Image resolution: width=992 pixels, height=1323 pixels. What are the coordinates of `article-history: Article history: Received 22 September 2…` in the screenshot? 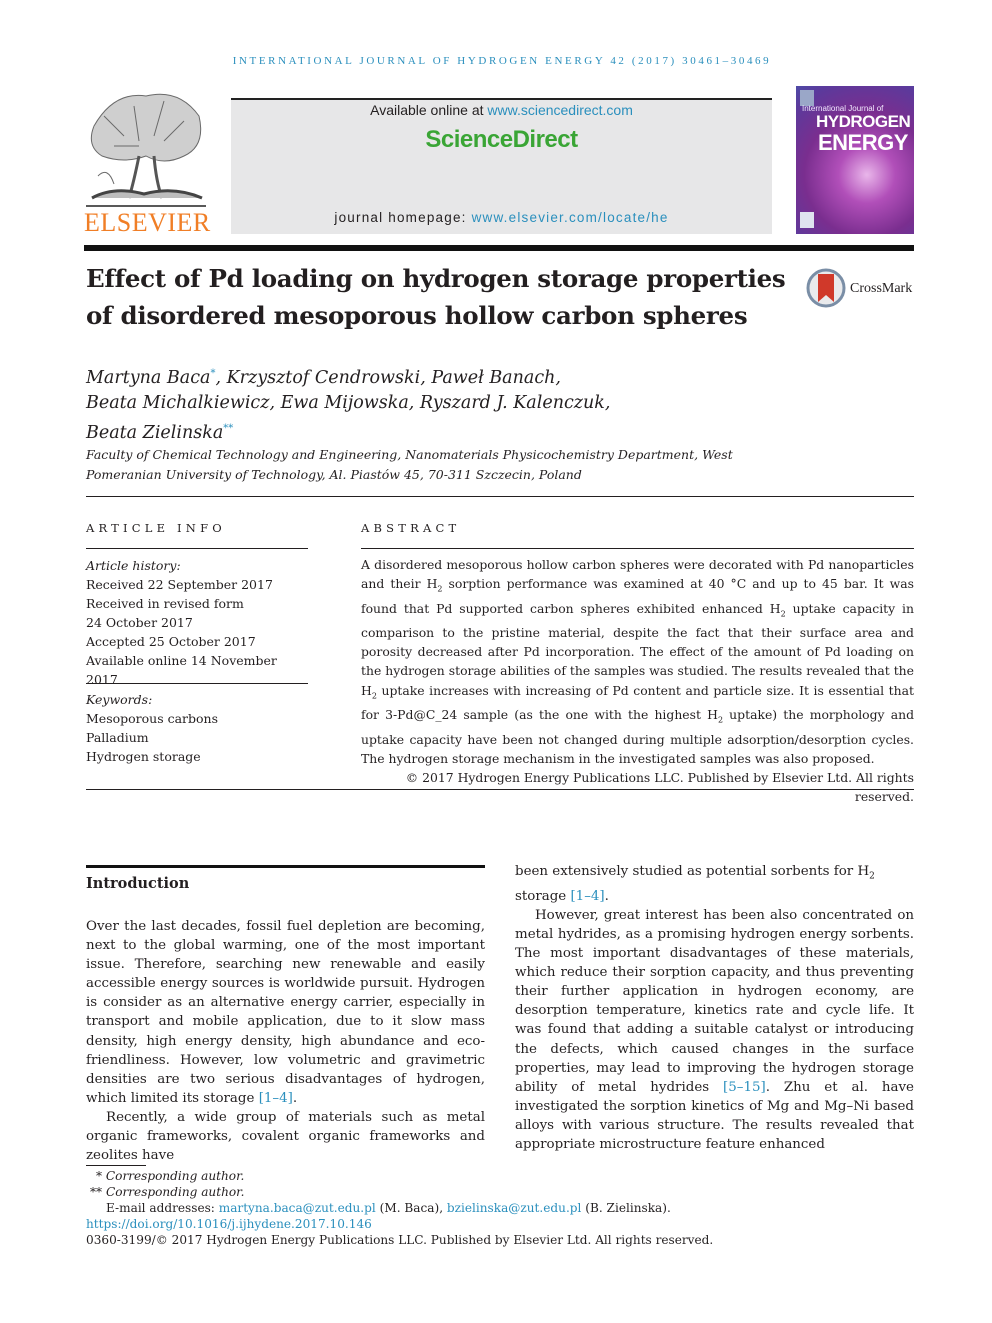 It's located at (197, 622).